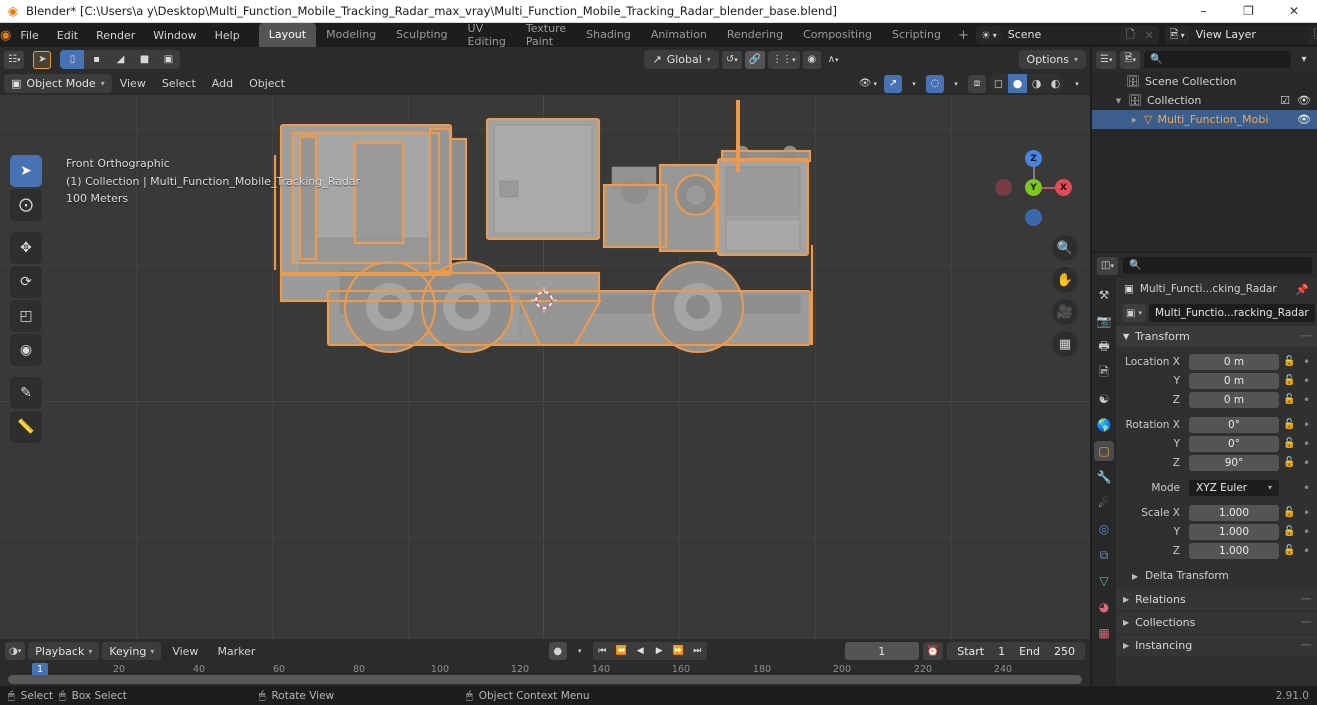  Describe the element at coordinates (1064, 651) in the screenshot. I see `end-frame-value: 250` at that location.